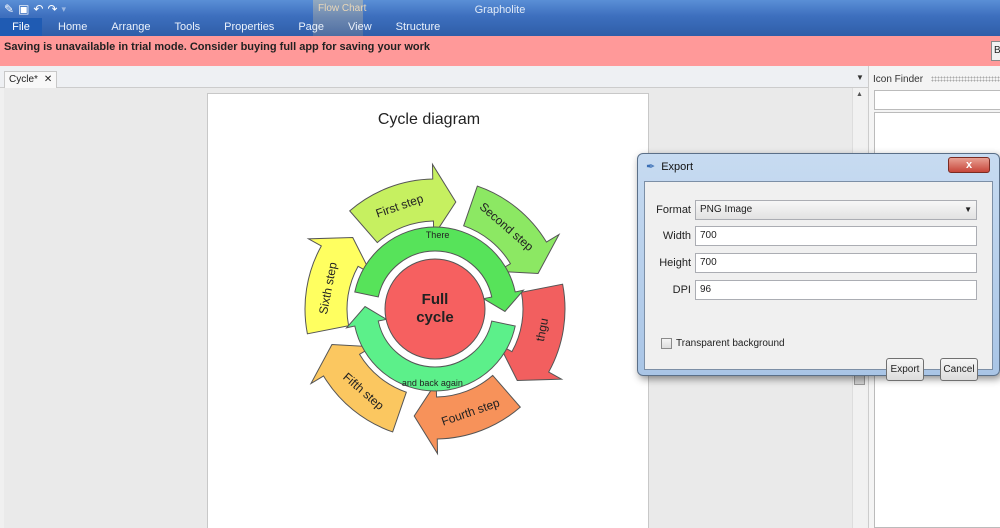 This screenshot has height=528, width=1000. What do you see at coordinates (72, 27) in the screenshot?
I see `tab-home: Home` at bounding box center [72, 27].